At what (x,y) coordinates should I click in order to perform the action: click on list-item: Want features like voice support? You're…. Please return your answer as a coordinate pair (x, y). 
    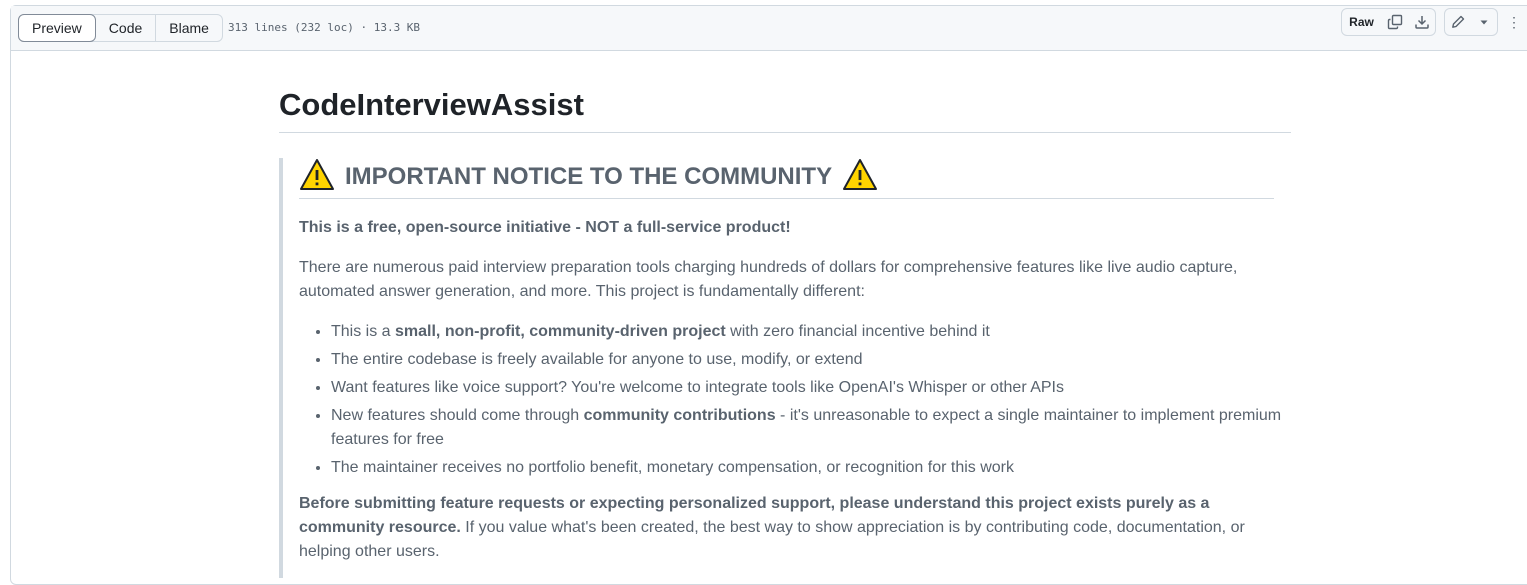
    Looking at the image, I should click on (813, 388).